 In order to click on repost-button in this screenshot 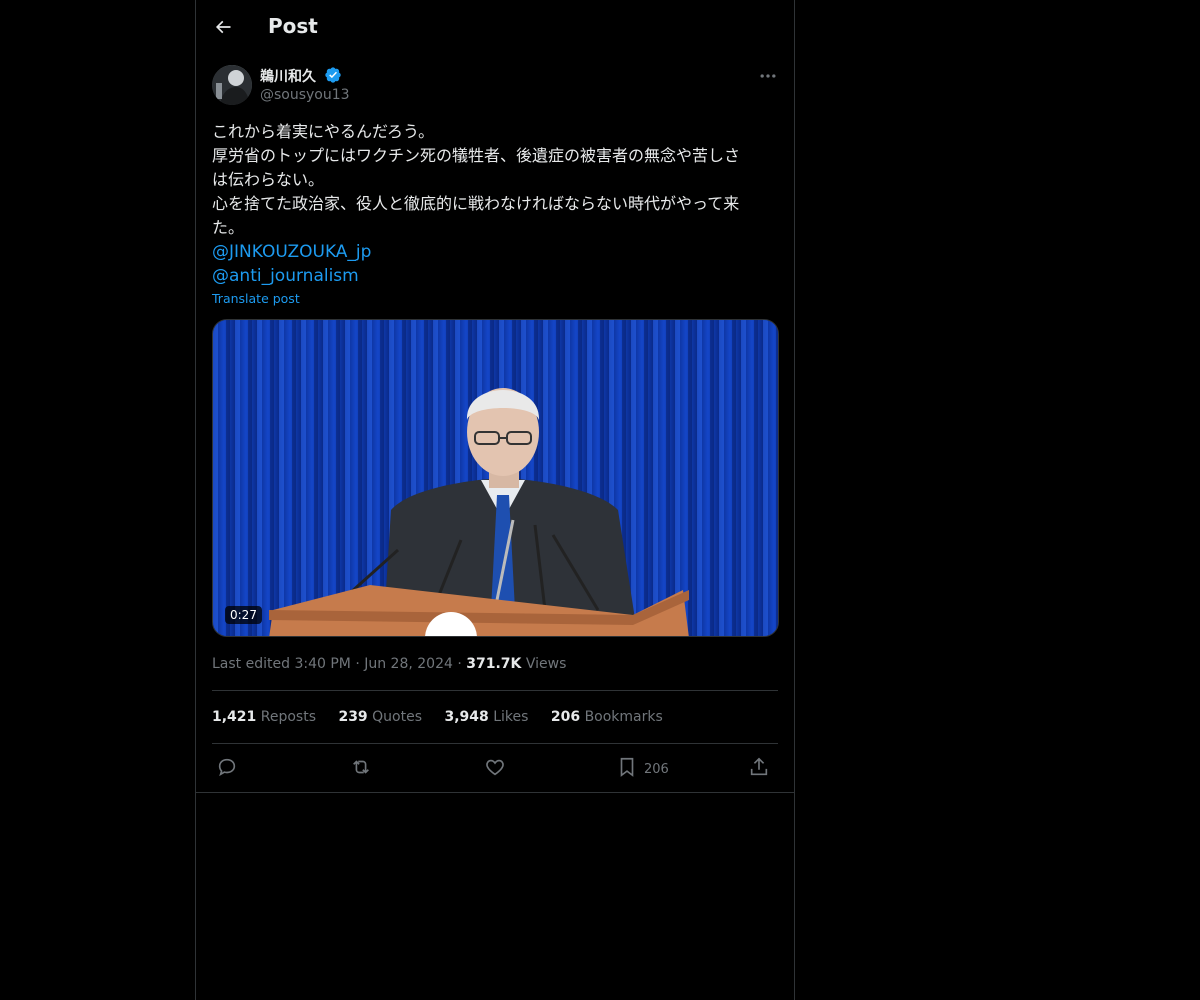, I will do `click(361, 769)`.